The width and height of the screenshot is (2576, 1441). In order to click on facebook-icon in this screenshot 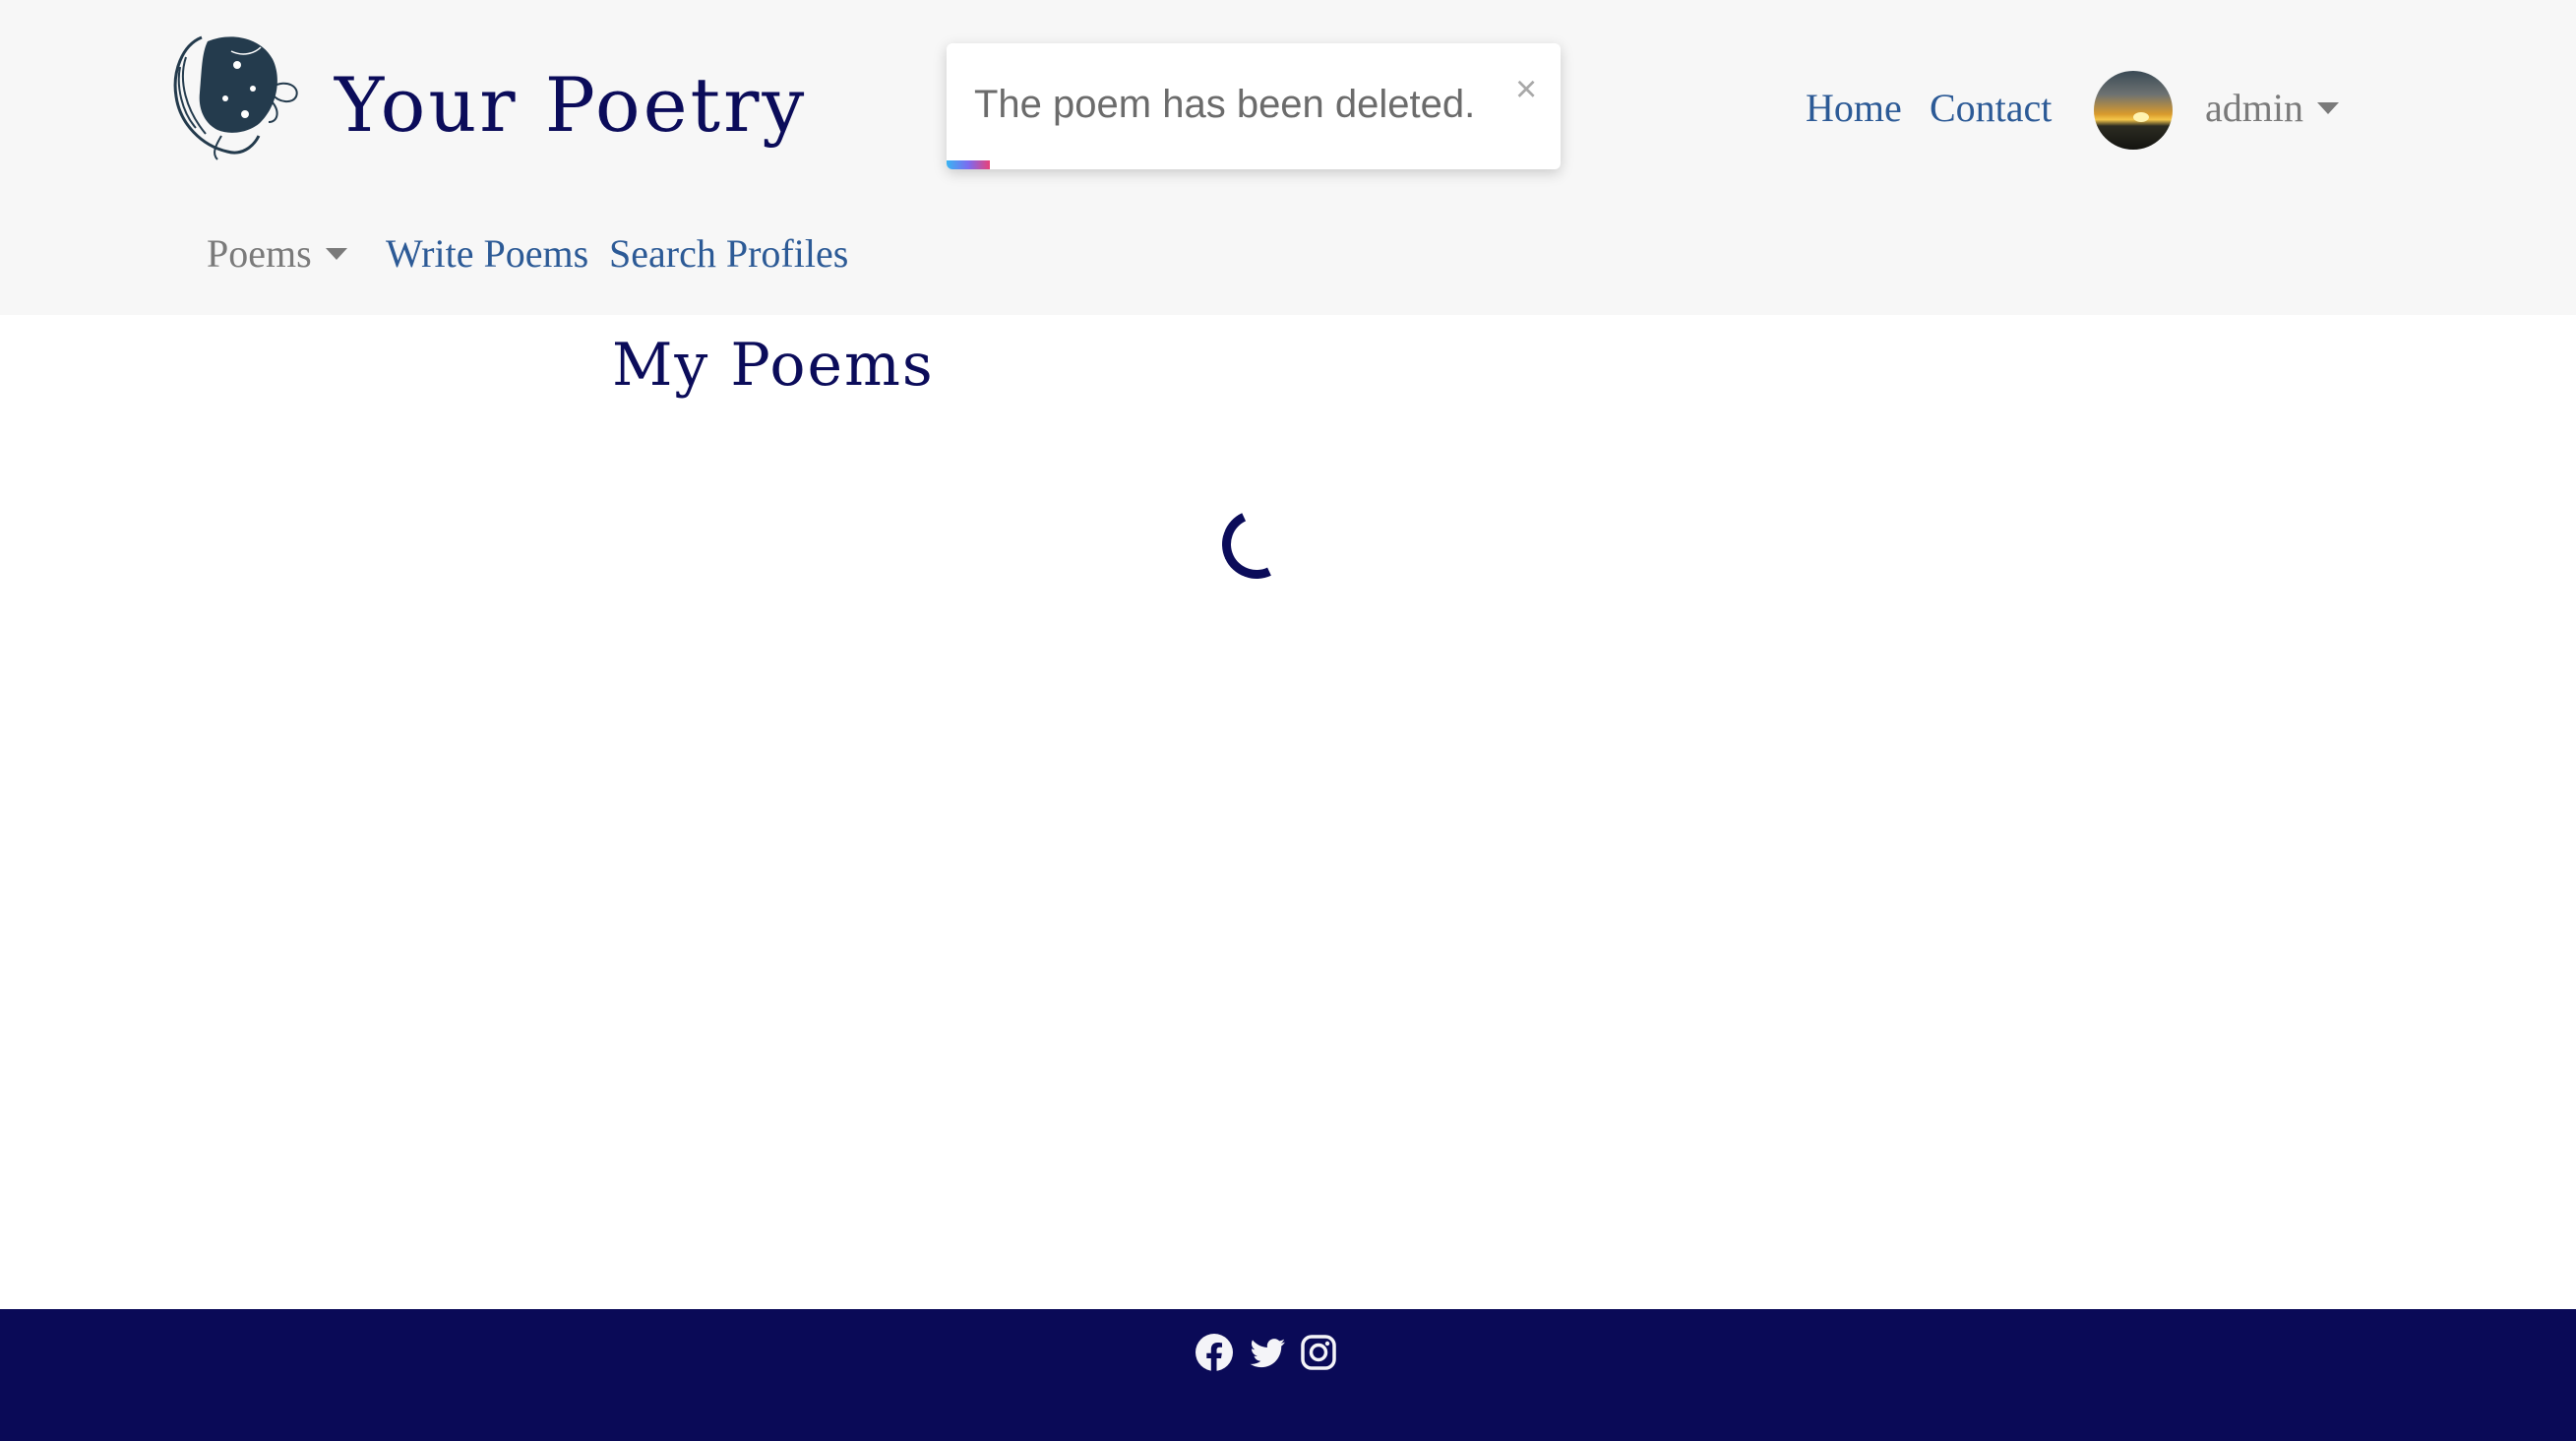, I will do `click(1214, 1353)`.